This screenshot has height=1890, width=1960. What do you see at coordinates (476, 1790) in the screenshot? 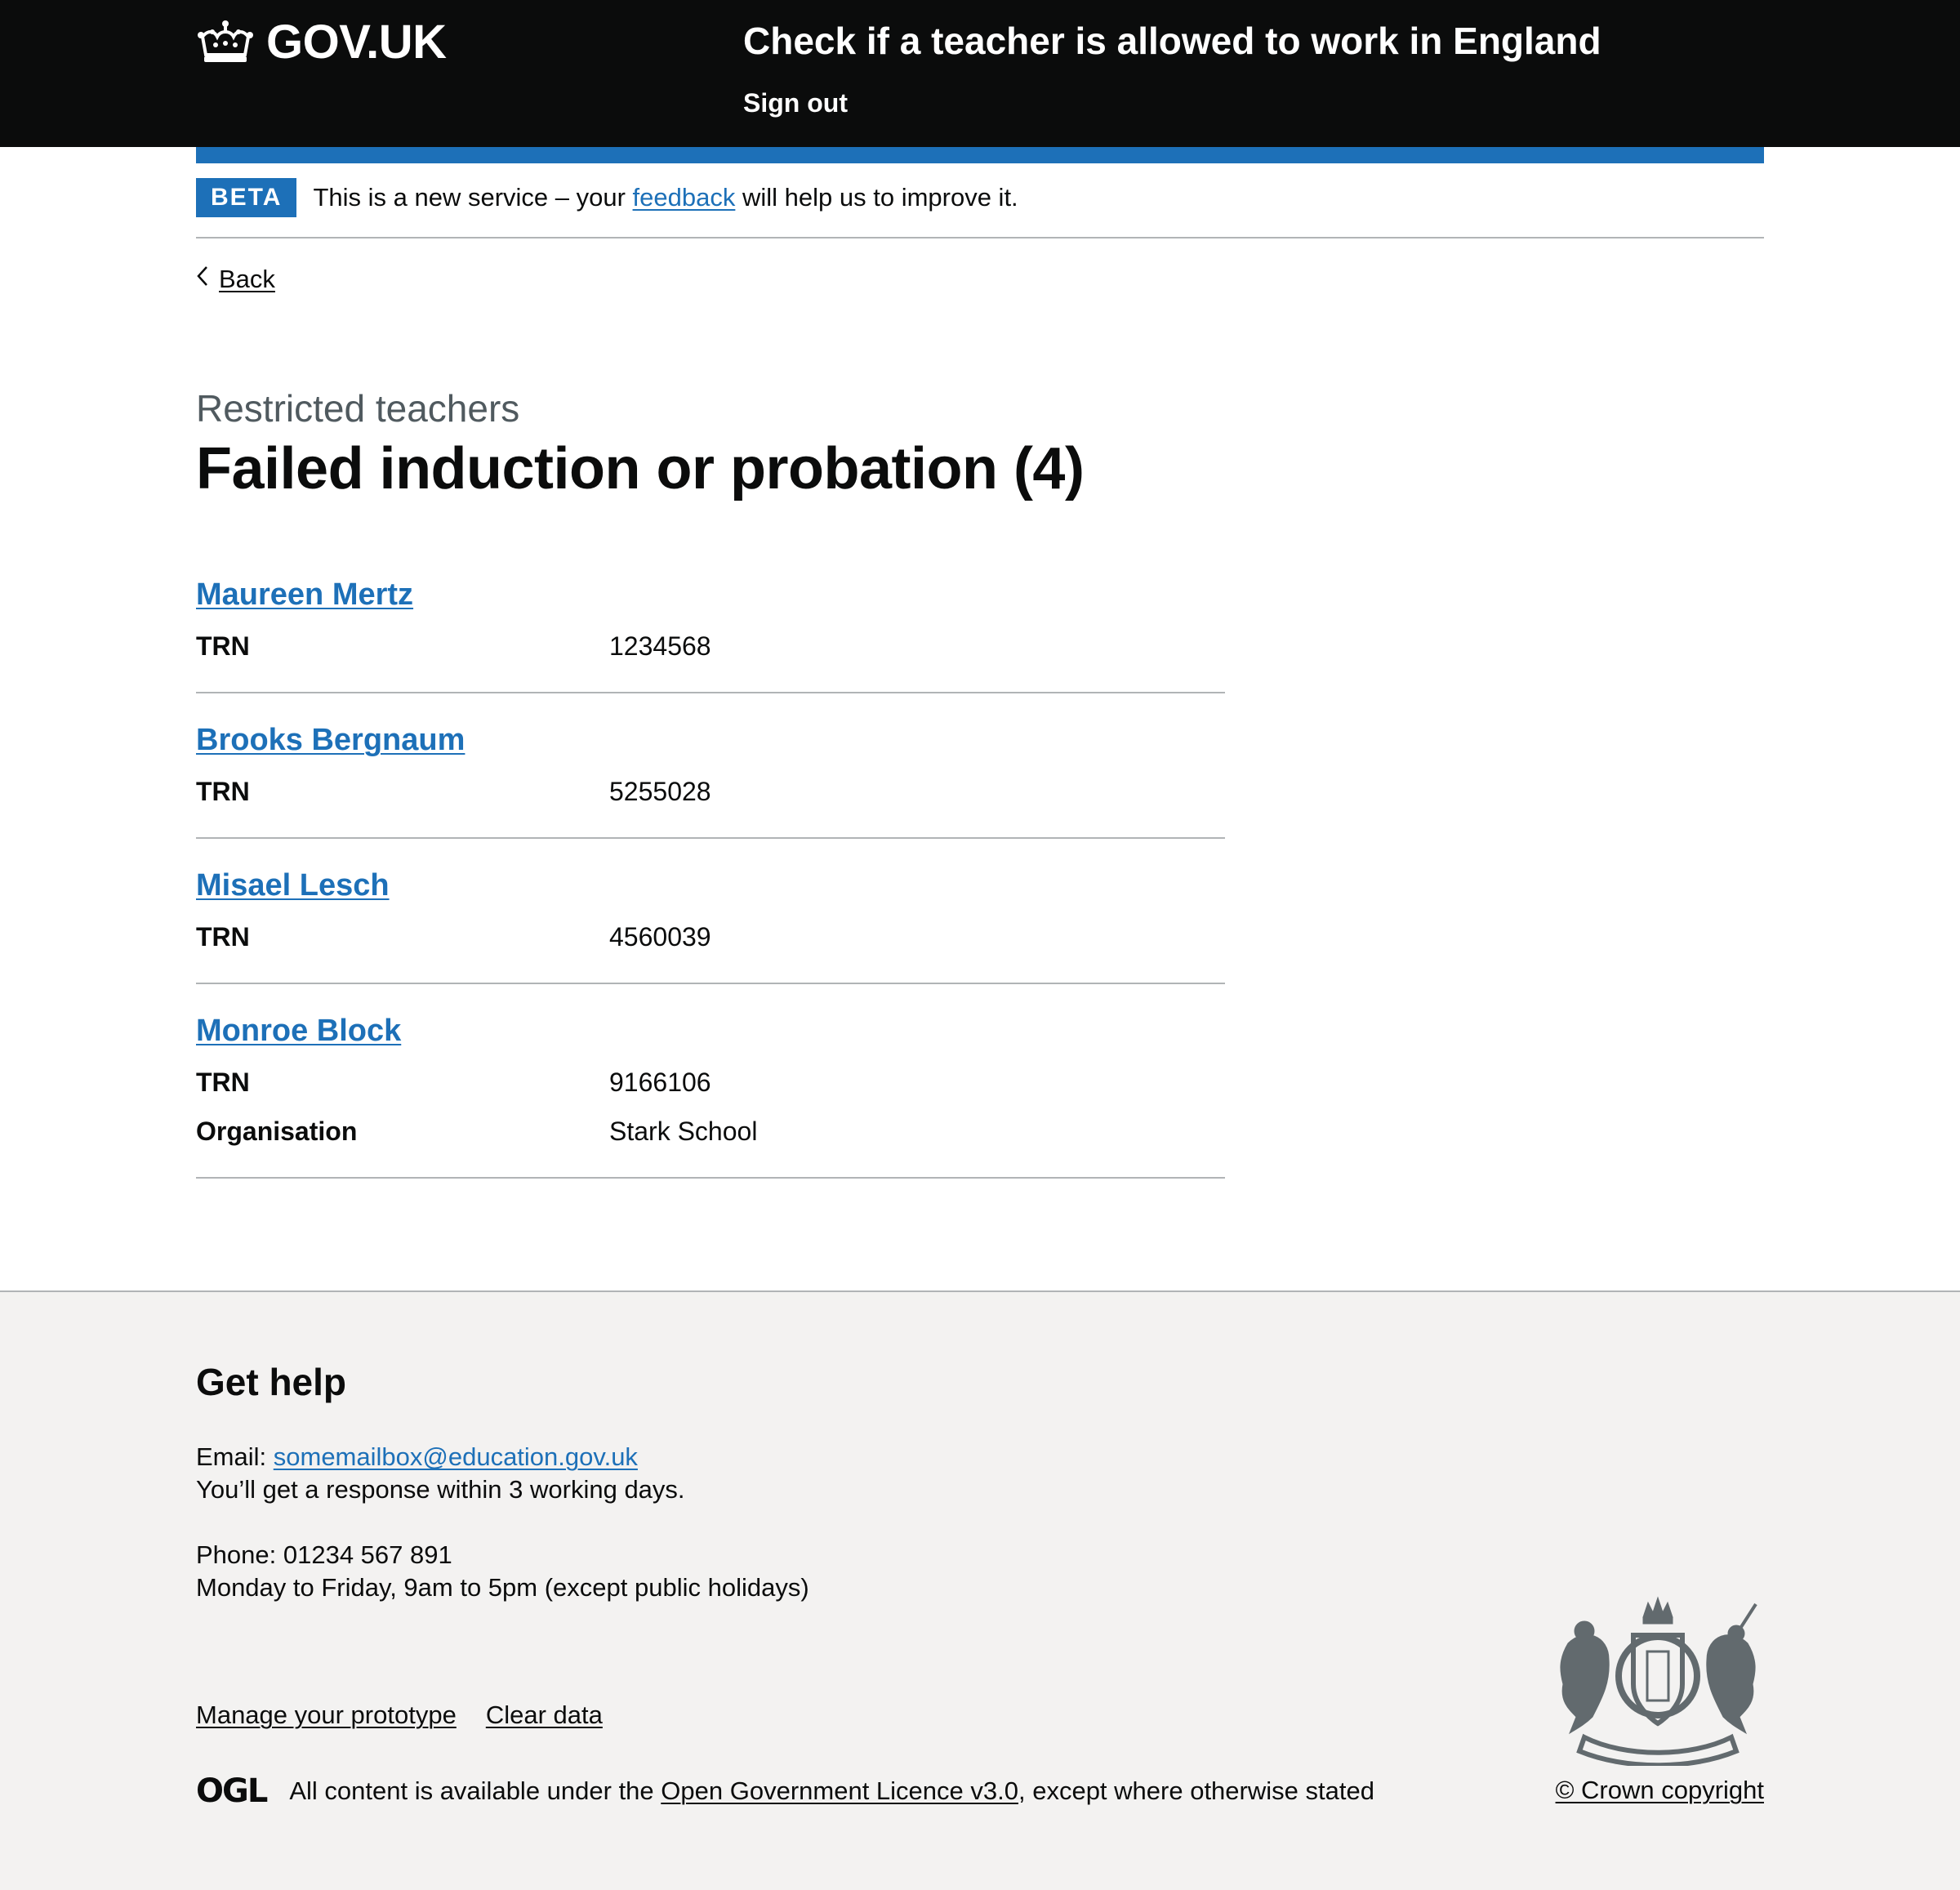
I see `licence-text-before: All content is available under the` at bounding box center [476, 1790].